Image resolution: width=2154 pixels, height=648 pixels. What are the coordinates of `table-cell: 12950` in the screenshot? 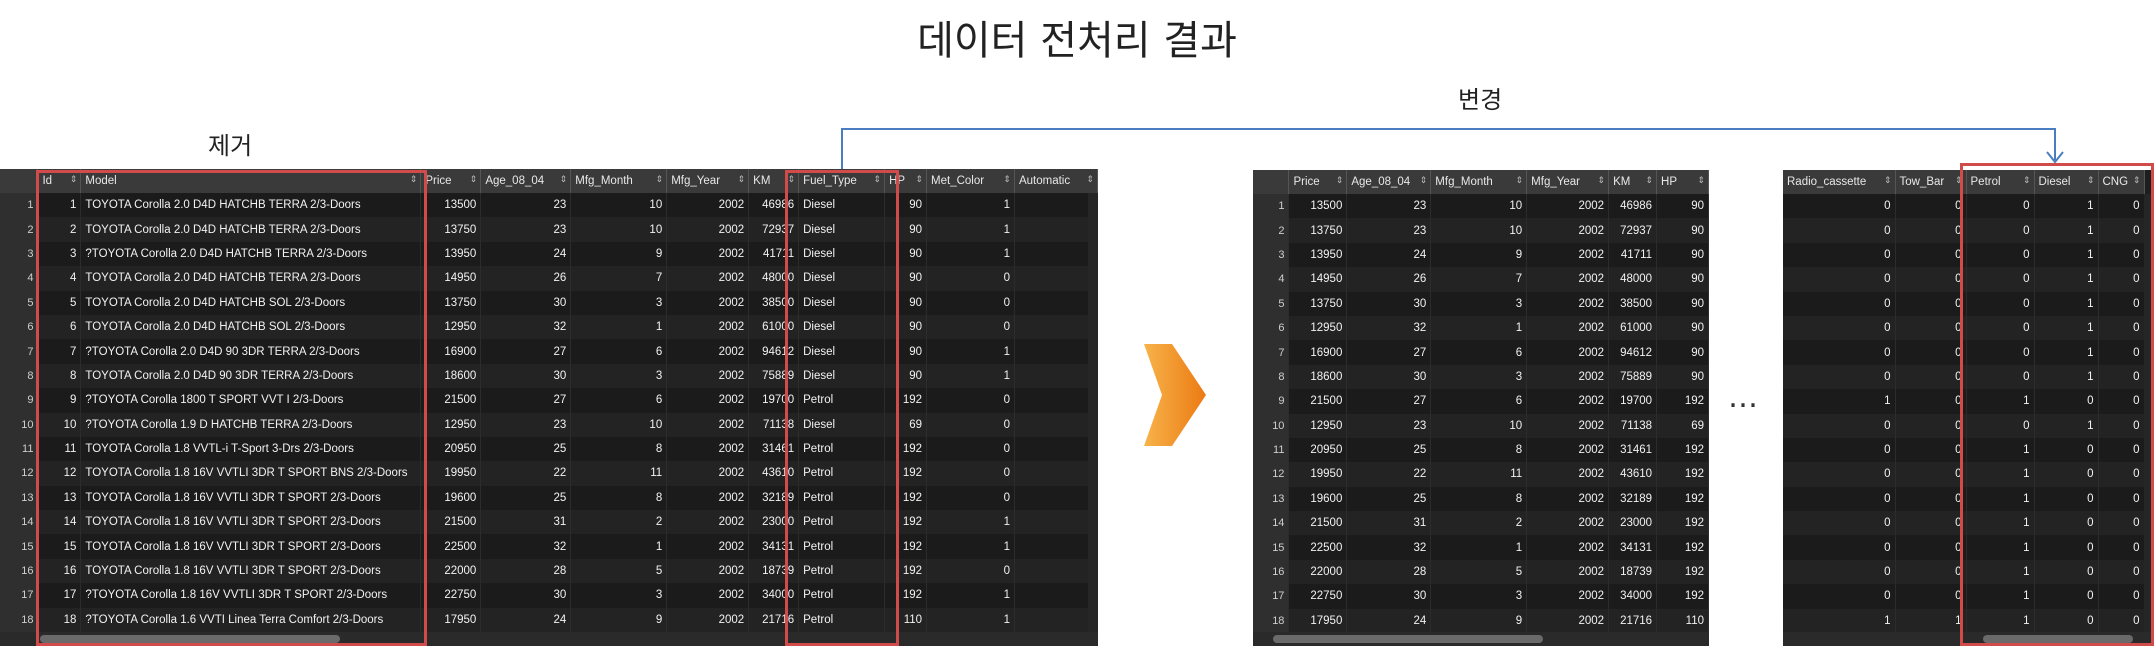 It's located at (1318, 425).